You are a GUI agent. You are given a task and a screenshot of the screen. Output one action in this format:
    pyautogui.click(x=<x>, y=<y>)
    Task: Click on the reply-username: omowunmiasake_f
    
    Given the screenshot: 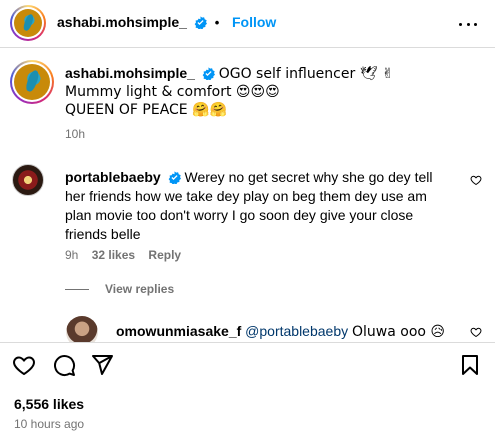 What is the action you would take?
    pyautogui.click(x=178, y=331)
    